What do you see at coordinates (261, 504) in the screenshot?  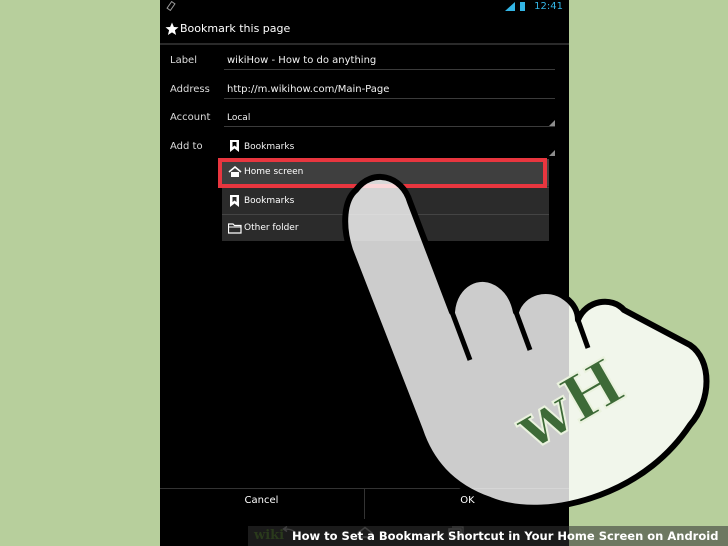 I see `cancel-button: Cancel` at bounding box center [261, 504].